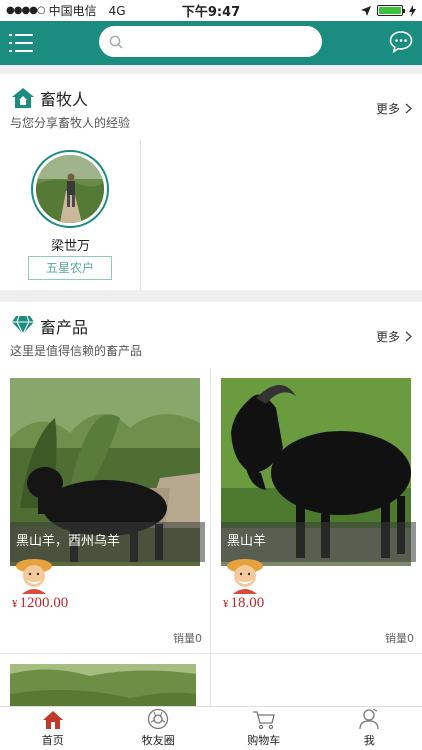 This screenshot has height=750, width=422. Describe the element at coordinates (64, 327) in the screenshot. I see `products-title: 畜产品` at that location.